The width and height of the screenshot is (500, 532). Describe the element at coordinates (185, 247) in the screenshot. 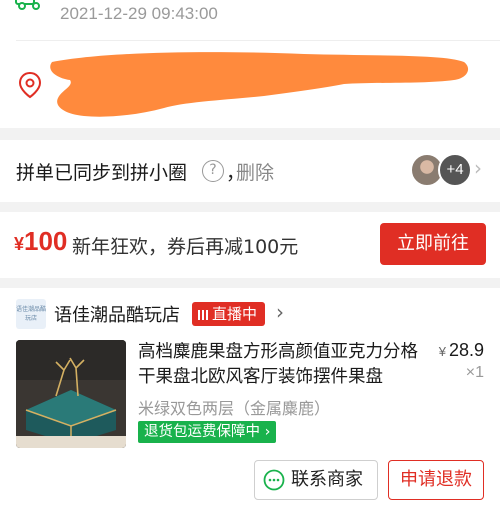

I see `promo-text: 新年狂欢，券后再减100元` at that location.